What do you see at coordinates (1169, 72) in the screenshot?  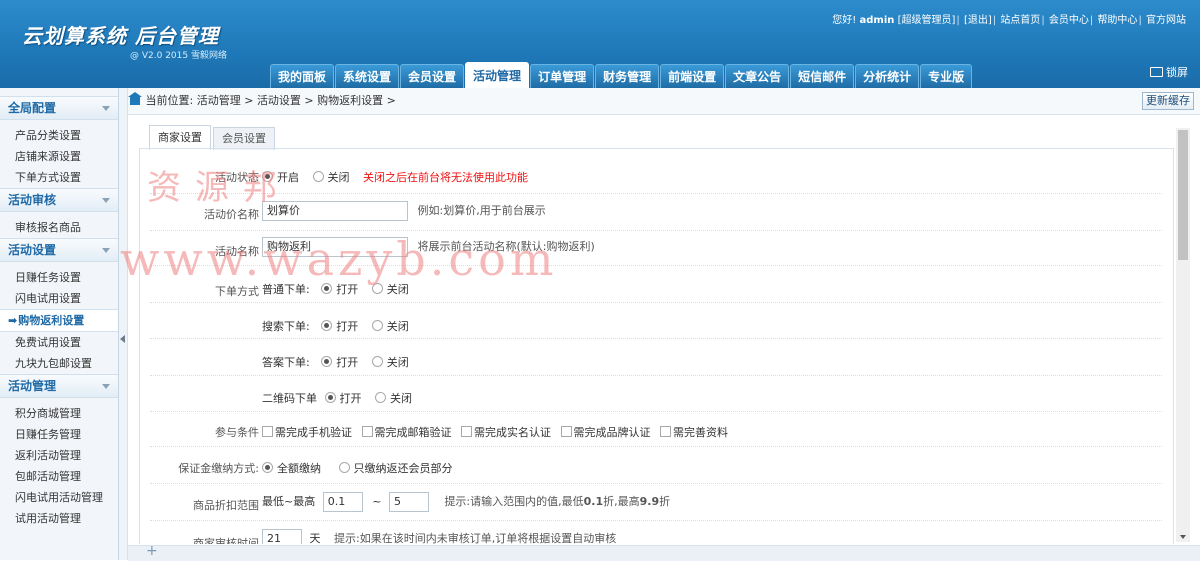 I see `lock-screen-button: 锁屏` at bounding box center [1169, 72].